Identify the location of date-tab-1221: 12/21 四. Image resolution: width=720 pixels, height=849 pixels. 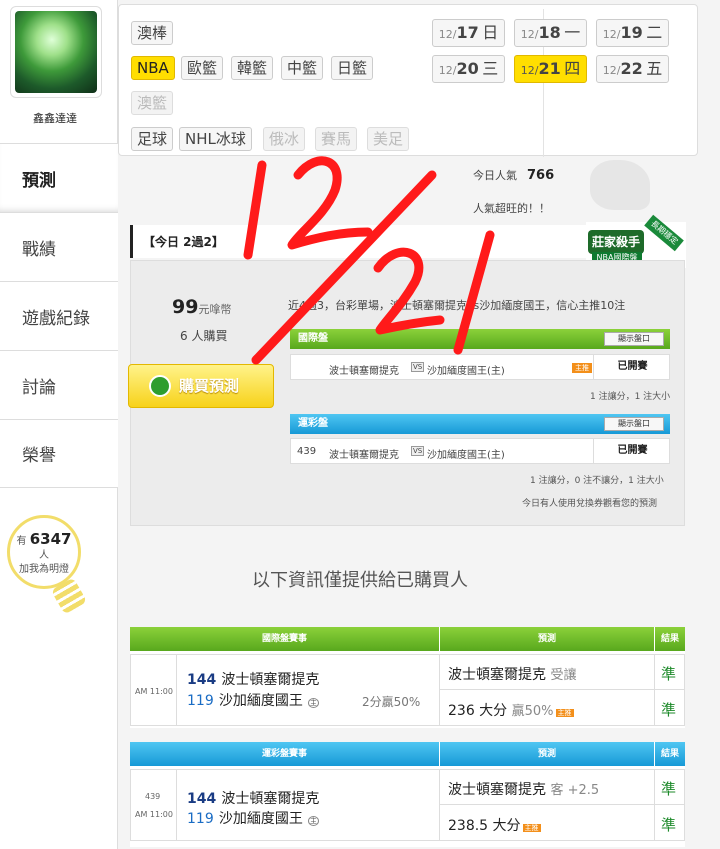
(550, 69).